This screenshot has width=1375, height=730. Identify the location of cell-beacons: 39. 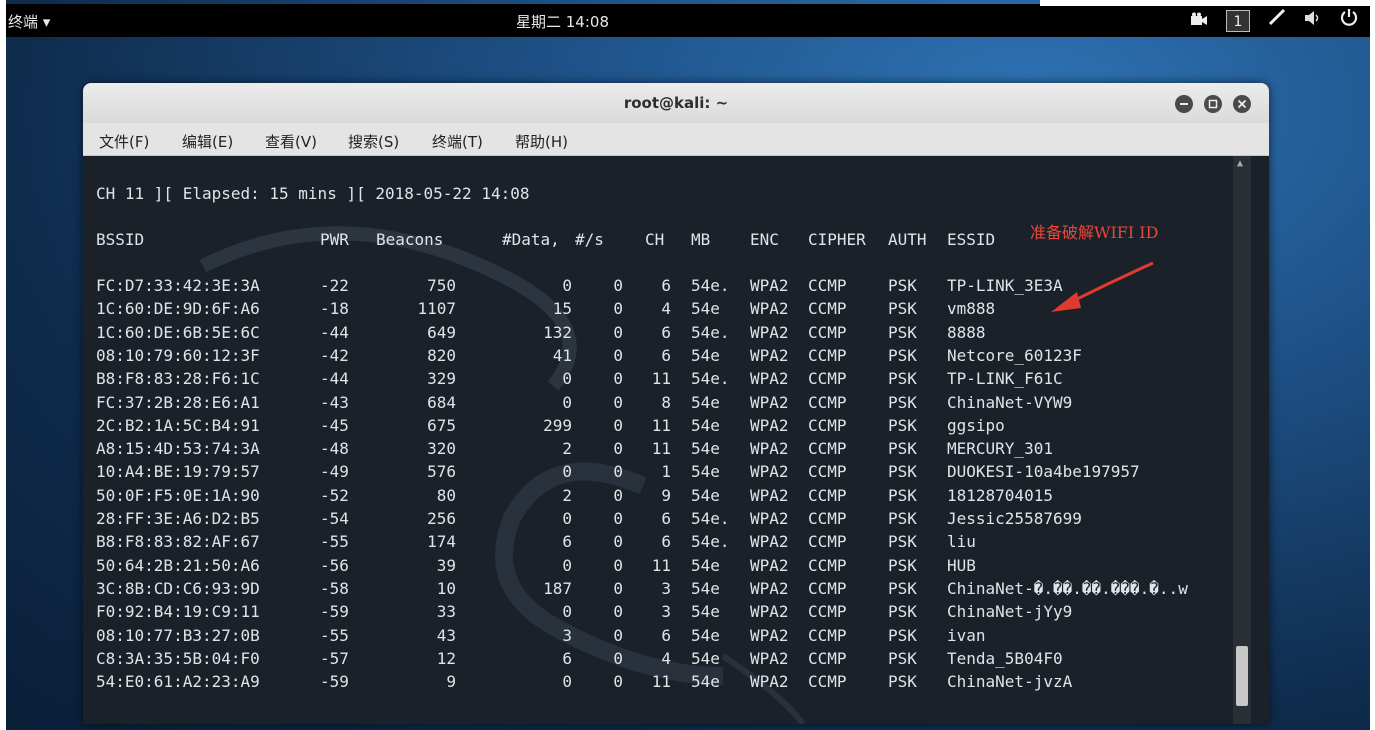
(446, 565).